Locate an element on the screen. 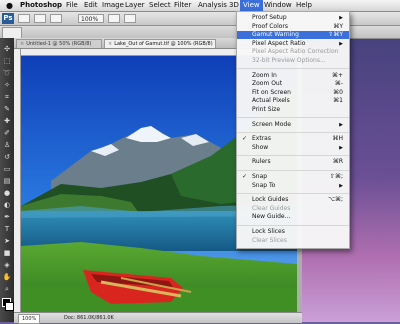 This screenshot has height=324, width=400. menu-view: View is located at coordinates (251, 5).